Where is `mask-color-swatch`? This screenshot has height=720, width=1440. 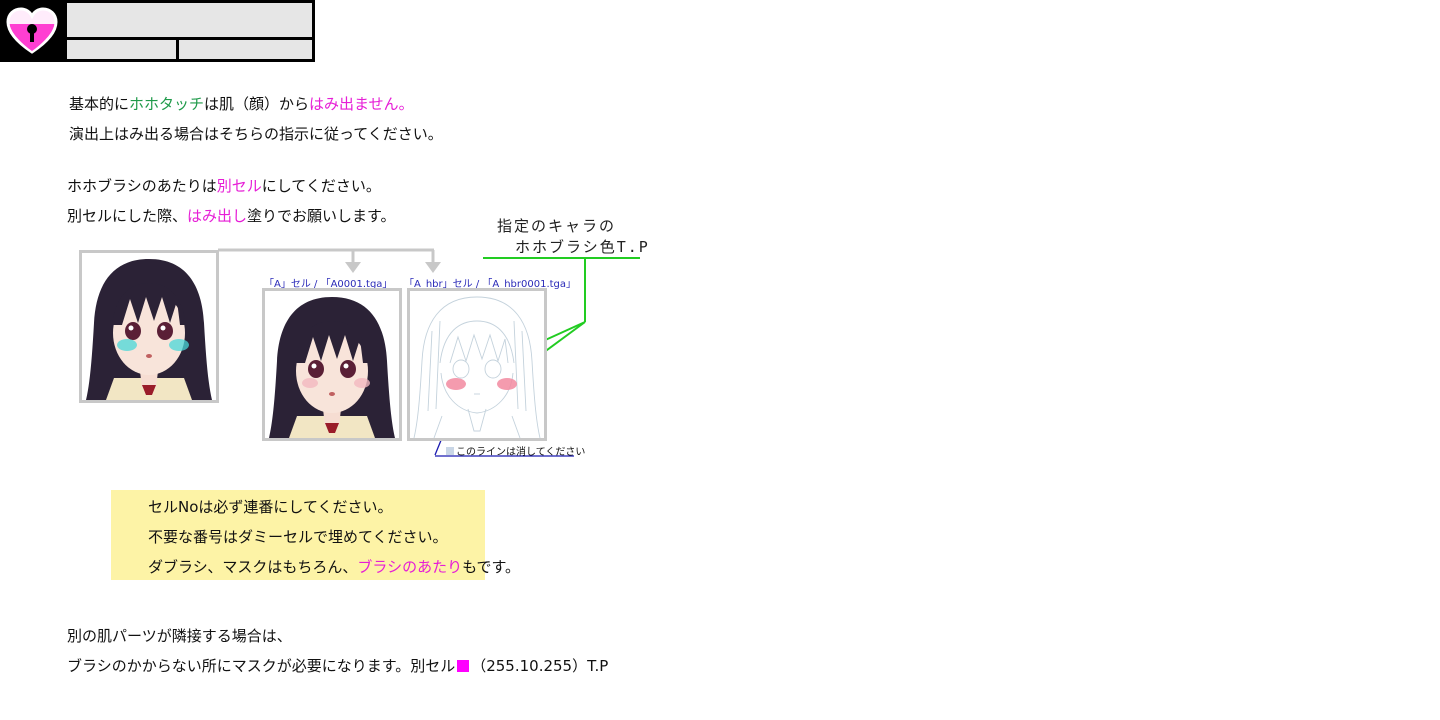 mask-color-swatch is located at coordinates (463, 666).